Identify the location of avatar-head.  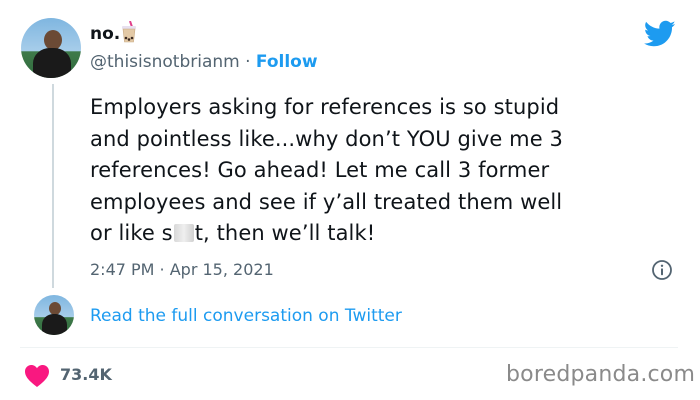
(53, 40).